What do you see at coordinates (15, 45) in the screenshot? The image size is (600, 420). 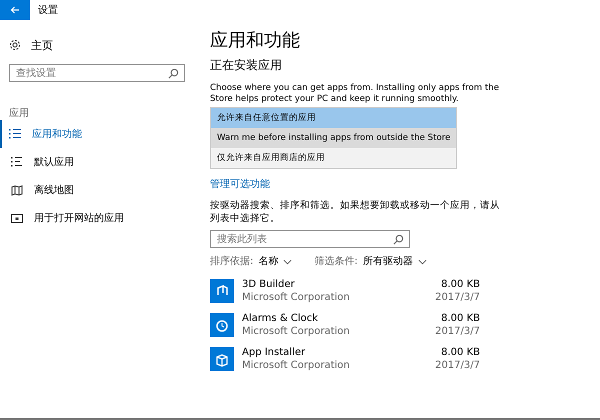 I see `settings-icon` at bounding box center [15, 45].